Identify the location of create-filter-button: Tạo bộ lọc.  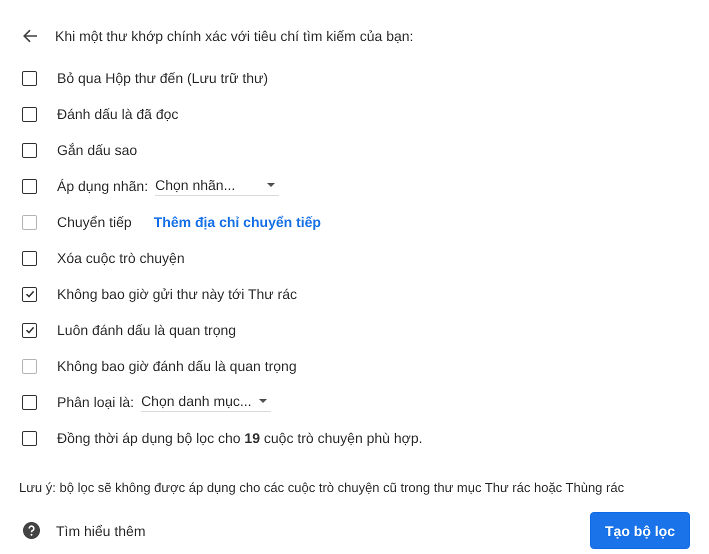
(640, 530).